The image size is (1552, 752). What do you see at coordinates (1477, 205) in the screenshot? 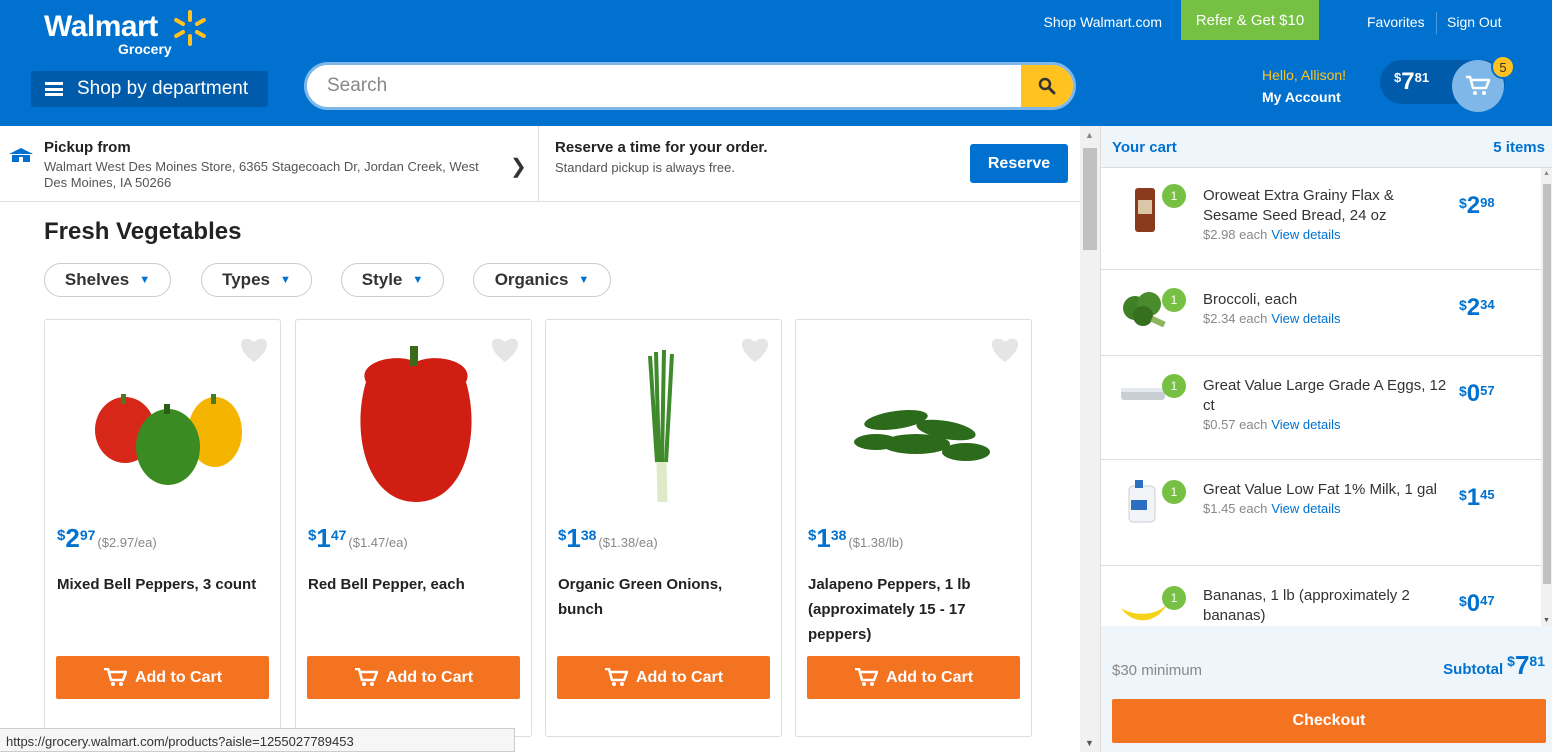
I see `cart-item-price: $298` at bounding box center [1477, 205].